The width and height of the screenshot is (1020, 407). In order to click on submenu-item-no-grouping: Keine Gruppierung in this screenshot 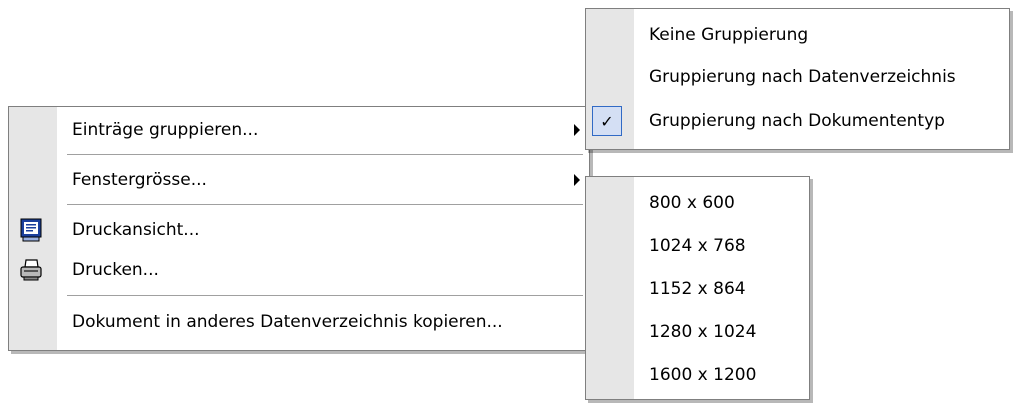, I will do `click(797, 35)`.